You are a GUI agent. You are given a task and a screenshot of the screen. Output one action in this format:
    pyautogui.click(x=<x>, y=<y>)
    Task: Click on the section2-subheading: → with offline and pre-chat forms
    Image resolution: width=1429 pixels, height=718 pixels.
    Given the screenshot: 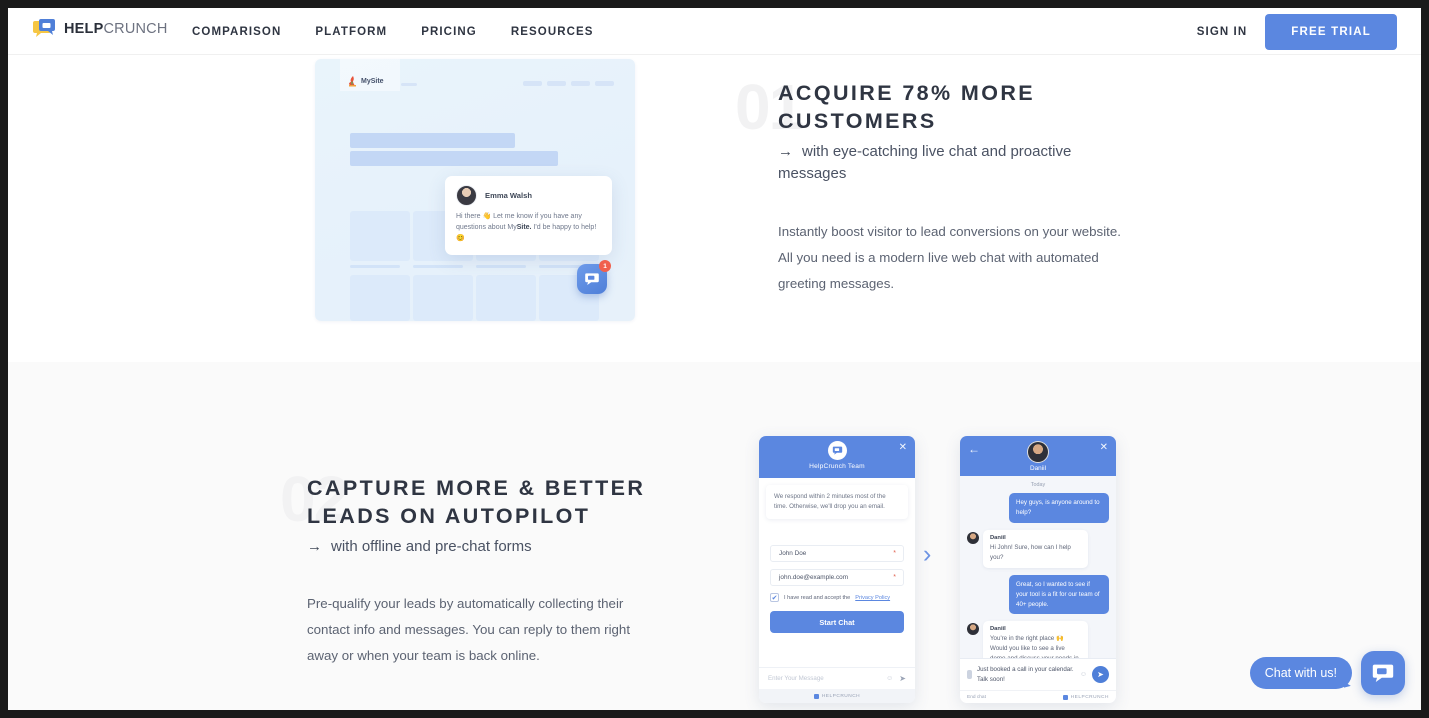 What is the action you would take?
    pyautogui.click(x=479, y=547)
    